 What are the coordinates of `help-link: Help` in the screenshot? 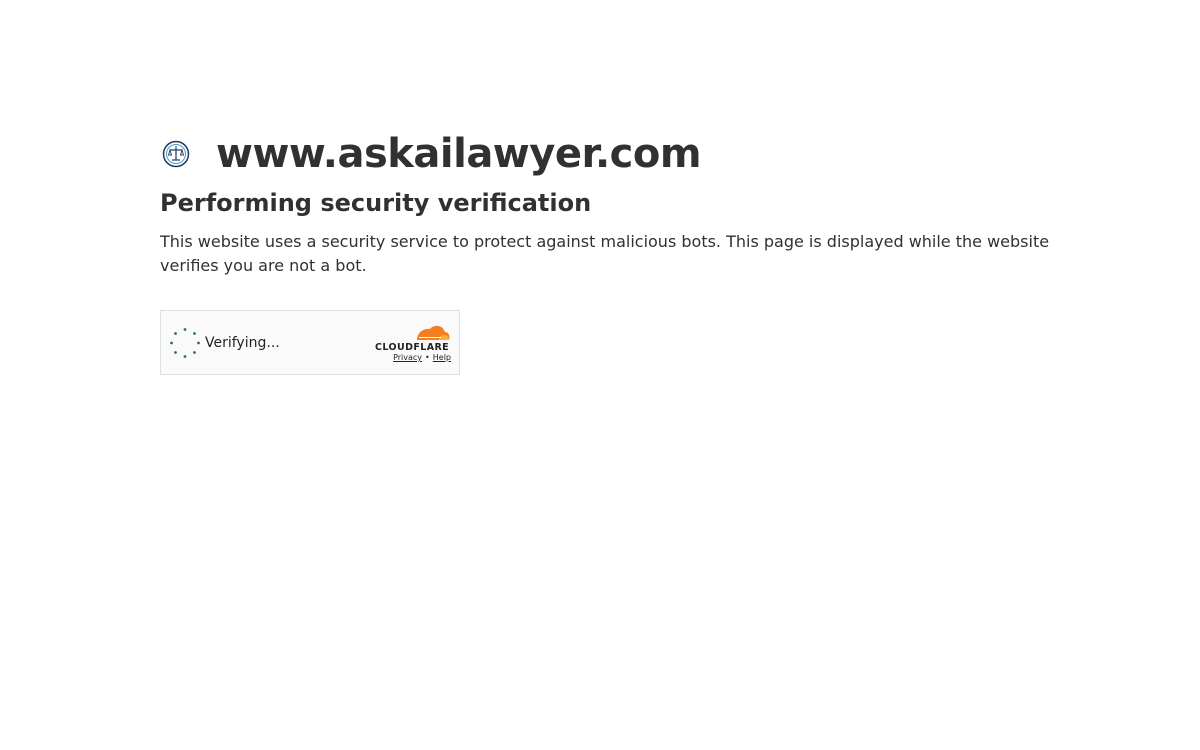 It's located at (442, 357).